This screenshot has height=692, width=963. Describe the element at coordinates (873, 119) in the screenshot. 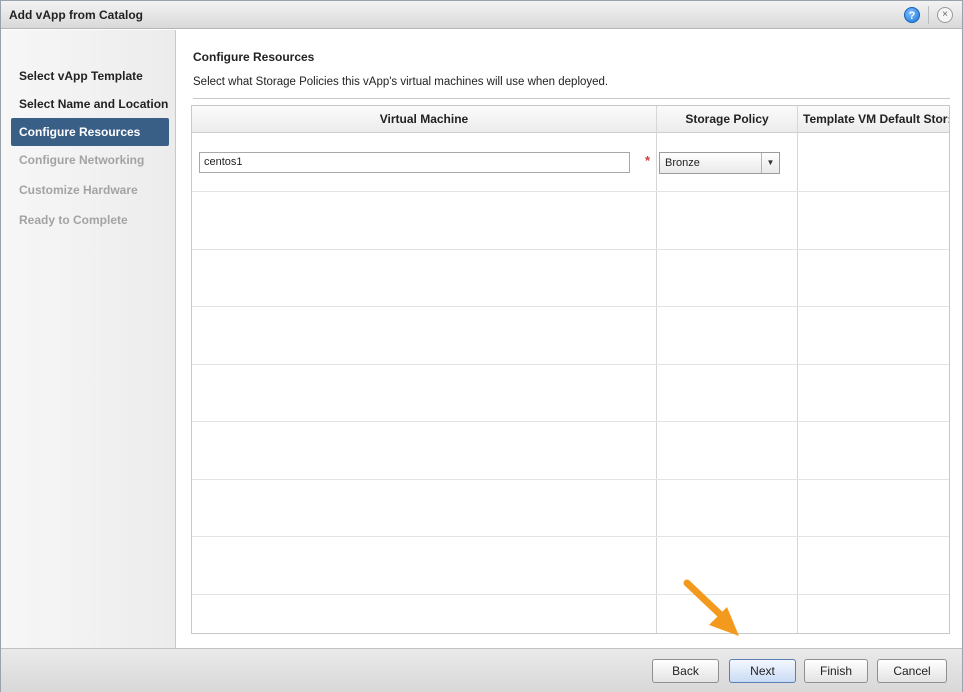

I see `column-header-template-default: Template VM Default Stor:` at that location.